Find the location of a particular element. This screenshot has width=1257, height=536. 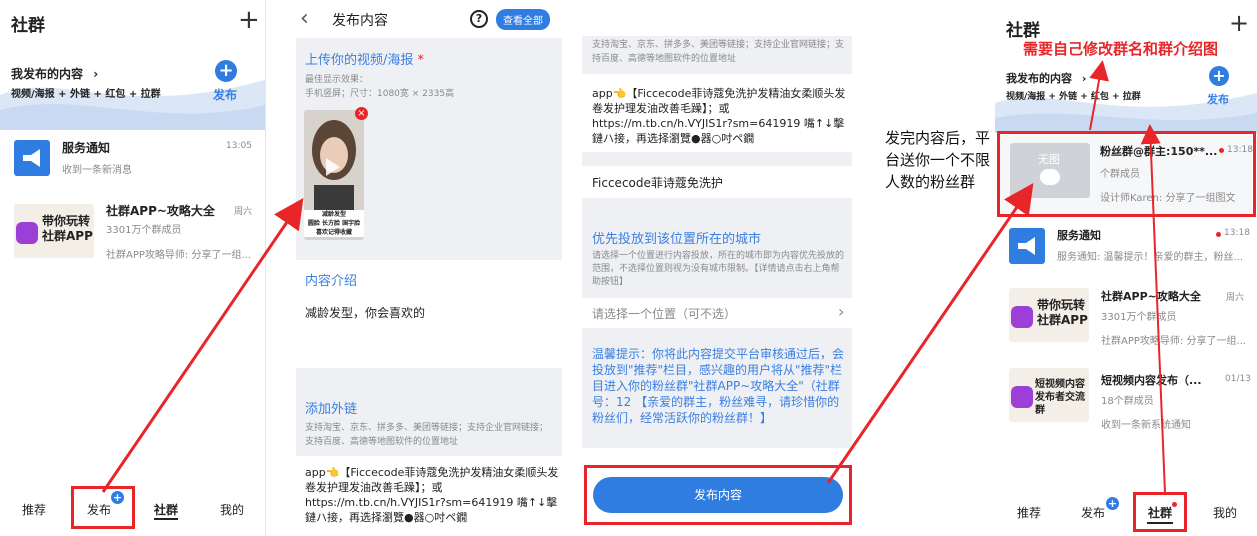

arrow-to-fans-group is located at coordinates (930, 333).